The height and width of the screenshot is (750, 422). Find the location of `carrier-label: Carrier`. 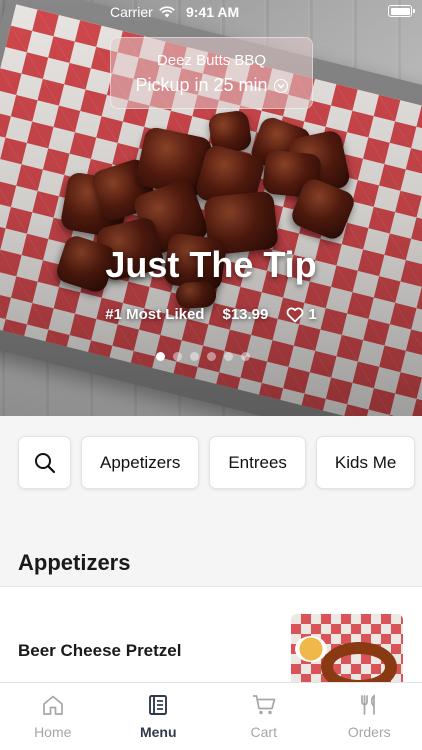

carrier-label: Carrier is located at coordinates (131, 12).